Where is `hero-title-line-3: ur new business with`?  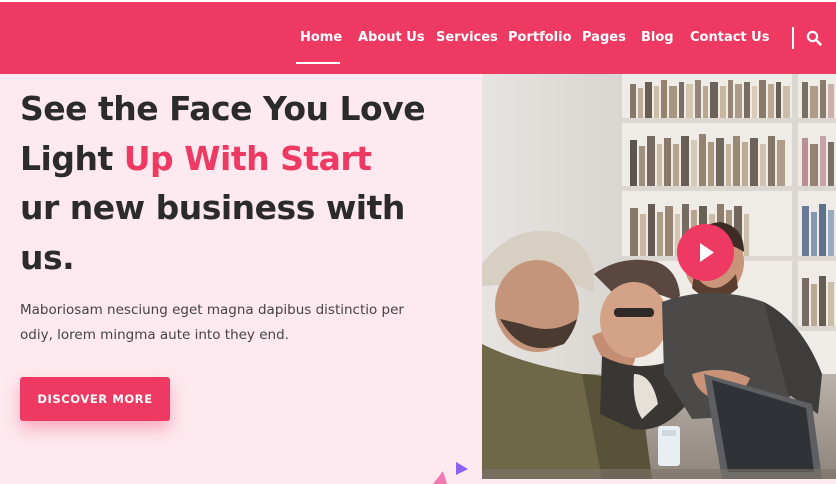
hero-title-line-3: ur new business with is located at coordinates (212, 207).